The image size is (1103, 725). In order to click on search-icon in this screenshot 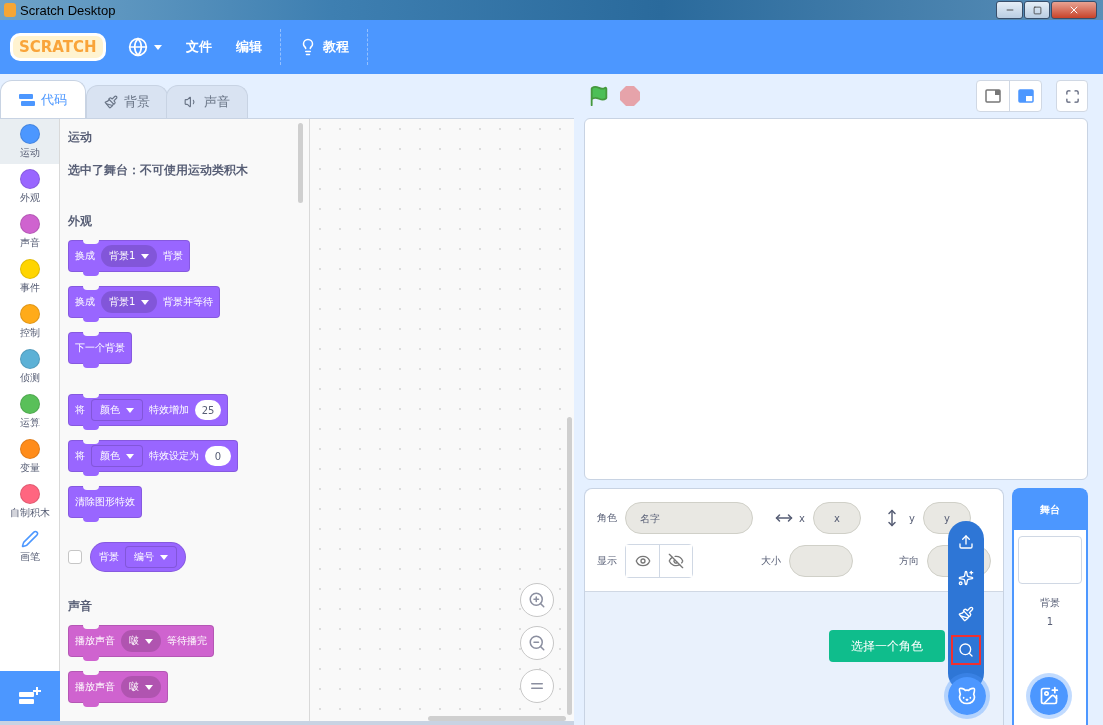, I will do `click(966, 650)`.